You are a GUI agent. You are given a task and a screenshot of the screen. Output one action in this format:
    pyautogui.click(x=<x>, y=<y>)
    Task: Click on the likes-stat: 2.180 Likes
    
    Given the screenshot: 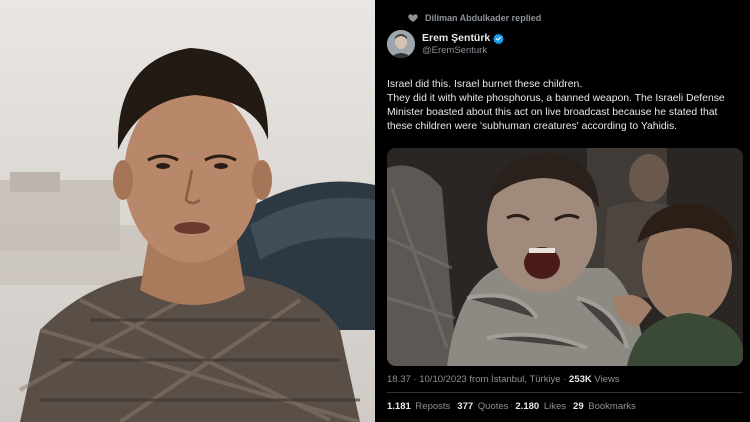 What is the action you would take?
    pyautogui.click(x=540, y=406)
    